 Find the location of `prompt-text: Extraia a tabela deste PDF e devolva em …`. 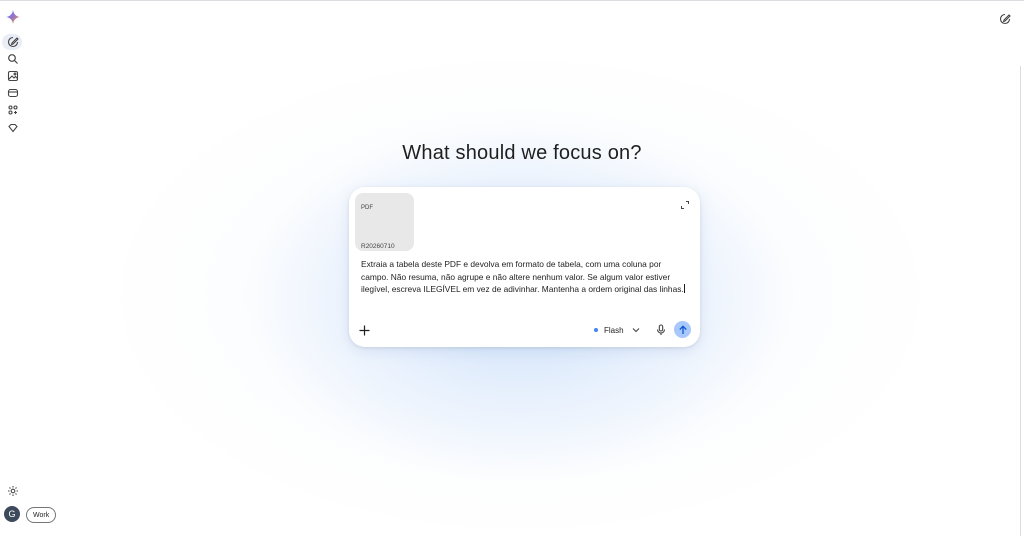

prompt-text: Extraia a tabela deste PDF e devolva em … is located at coordinates (522, 277).